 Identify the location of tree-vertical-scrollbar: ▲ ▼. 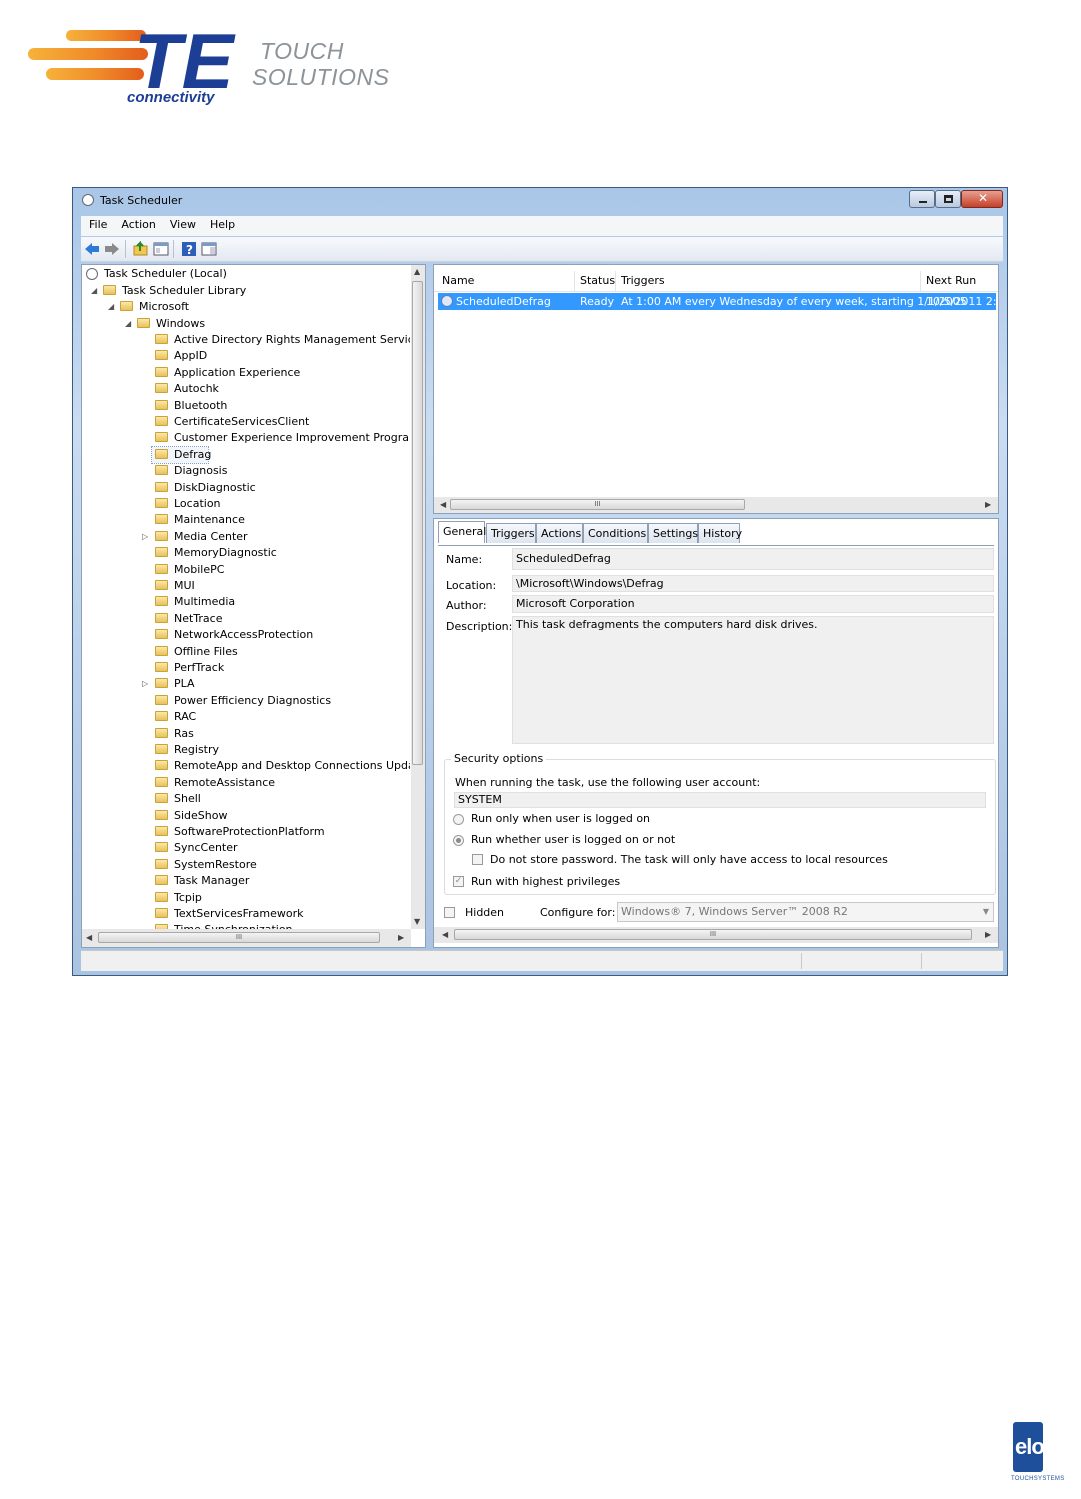
(418, 597).